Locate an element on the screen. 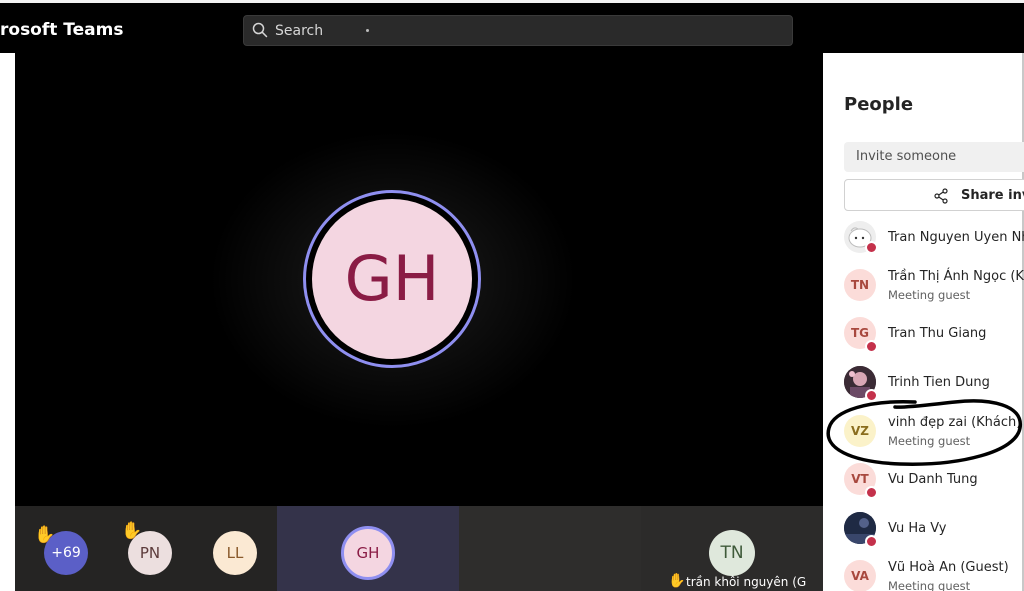 The height and width of the screenshot is (591, 1024). participant-name: Vũ Hoà An (Guest) is located at coordinates (948, 567).